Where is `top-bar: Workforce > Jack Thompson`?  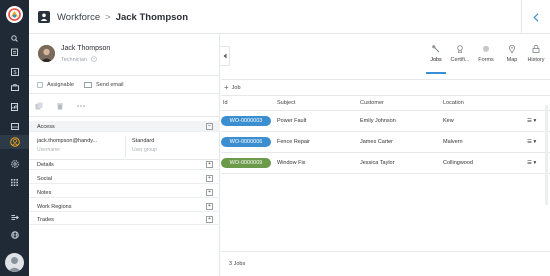 top-bar: Workforce > Jack Thompson is located at coordinates (289, 17).